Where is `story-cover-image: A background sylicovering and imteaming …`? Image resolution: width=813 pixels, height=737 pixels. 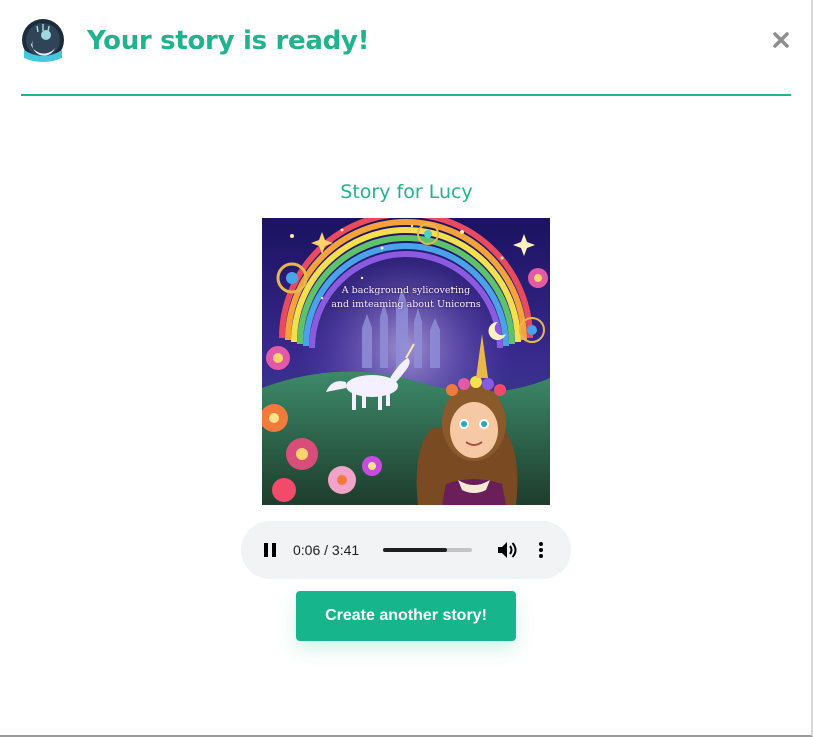
story-cover-image: A background sylicovering and imteaming … is located at coordinates (406, 361).